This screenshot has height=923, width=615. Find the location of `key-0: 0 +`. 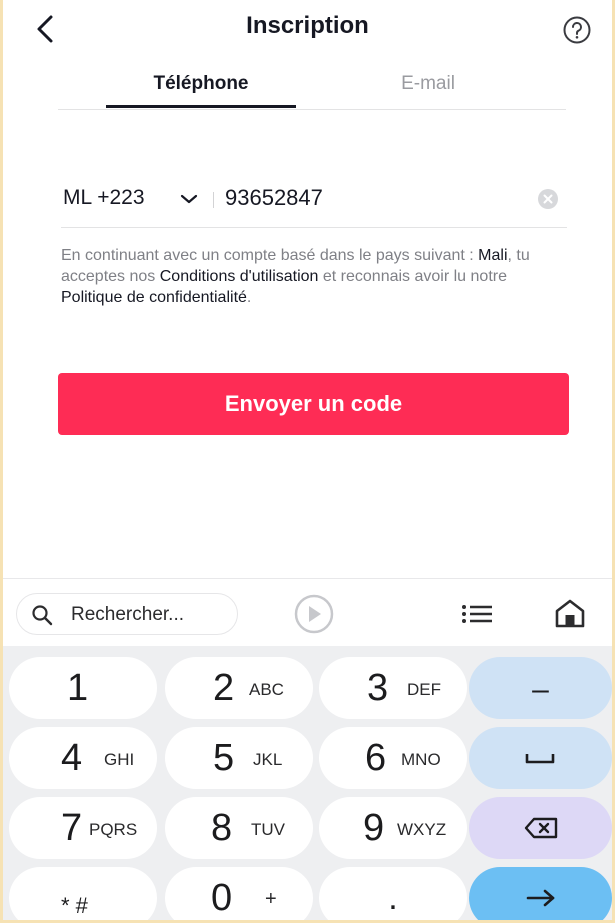

key-0: 0 + is located at coordinates (239, 893).